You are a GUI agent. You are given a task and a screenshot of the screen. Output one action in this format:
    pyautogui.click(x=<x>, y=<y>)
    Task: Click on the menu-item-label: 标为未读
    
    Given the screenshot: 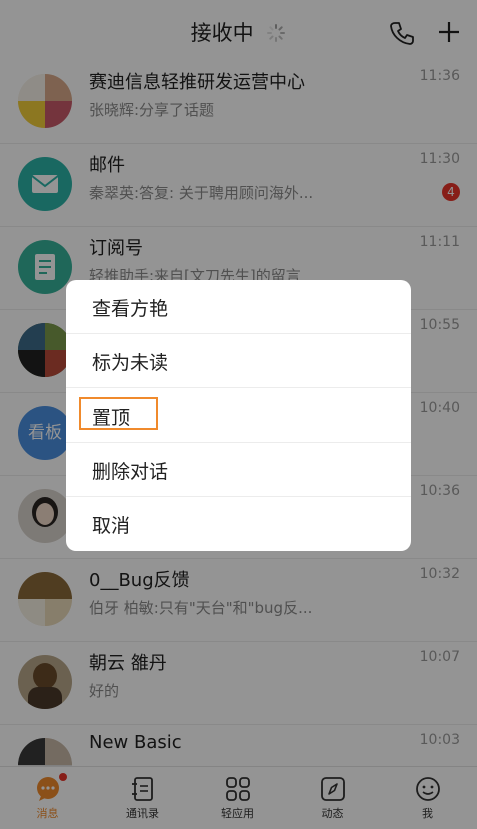 What is the action you would take?
    pyautogui.click(x=130, y=363)
    